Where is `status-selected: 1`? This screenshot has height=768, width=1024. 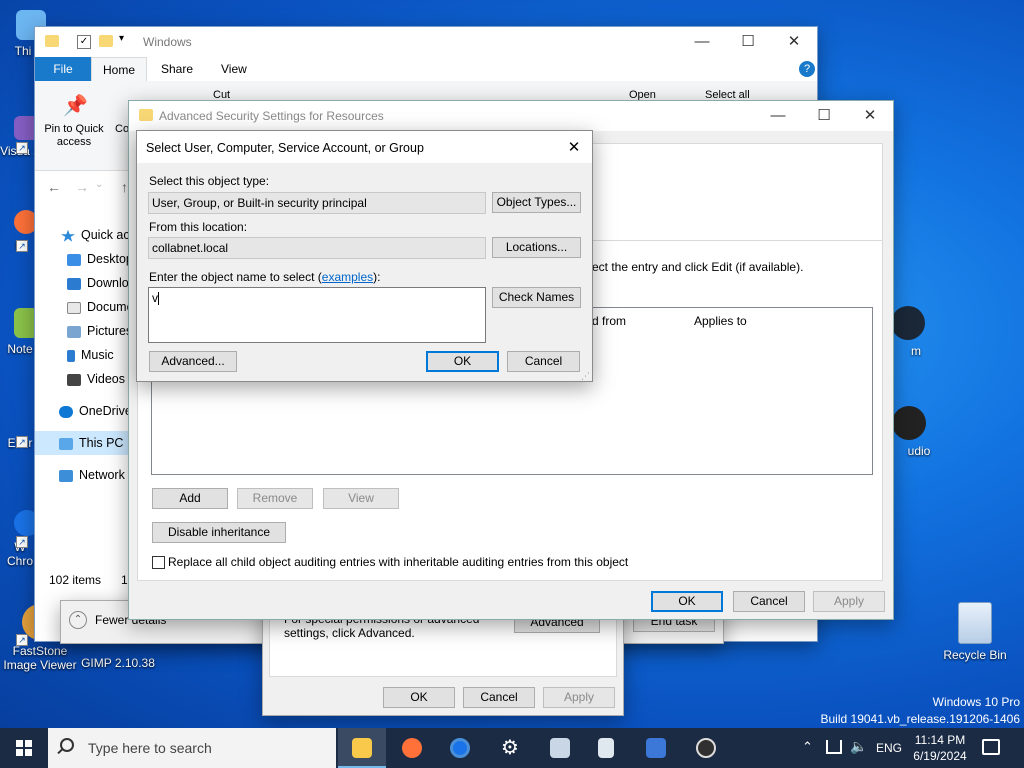
status-selected: 1 is located at coordinates (124, 580).